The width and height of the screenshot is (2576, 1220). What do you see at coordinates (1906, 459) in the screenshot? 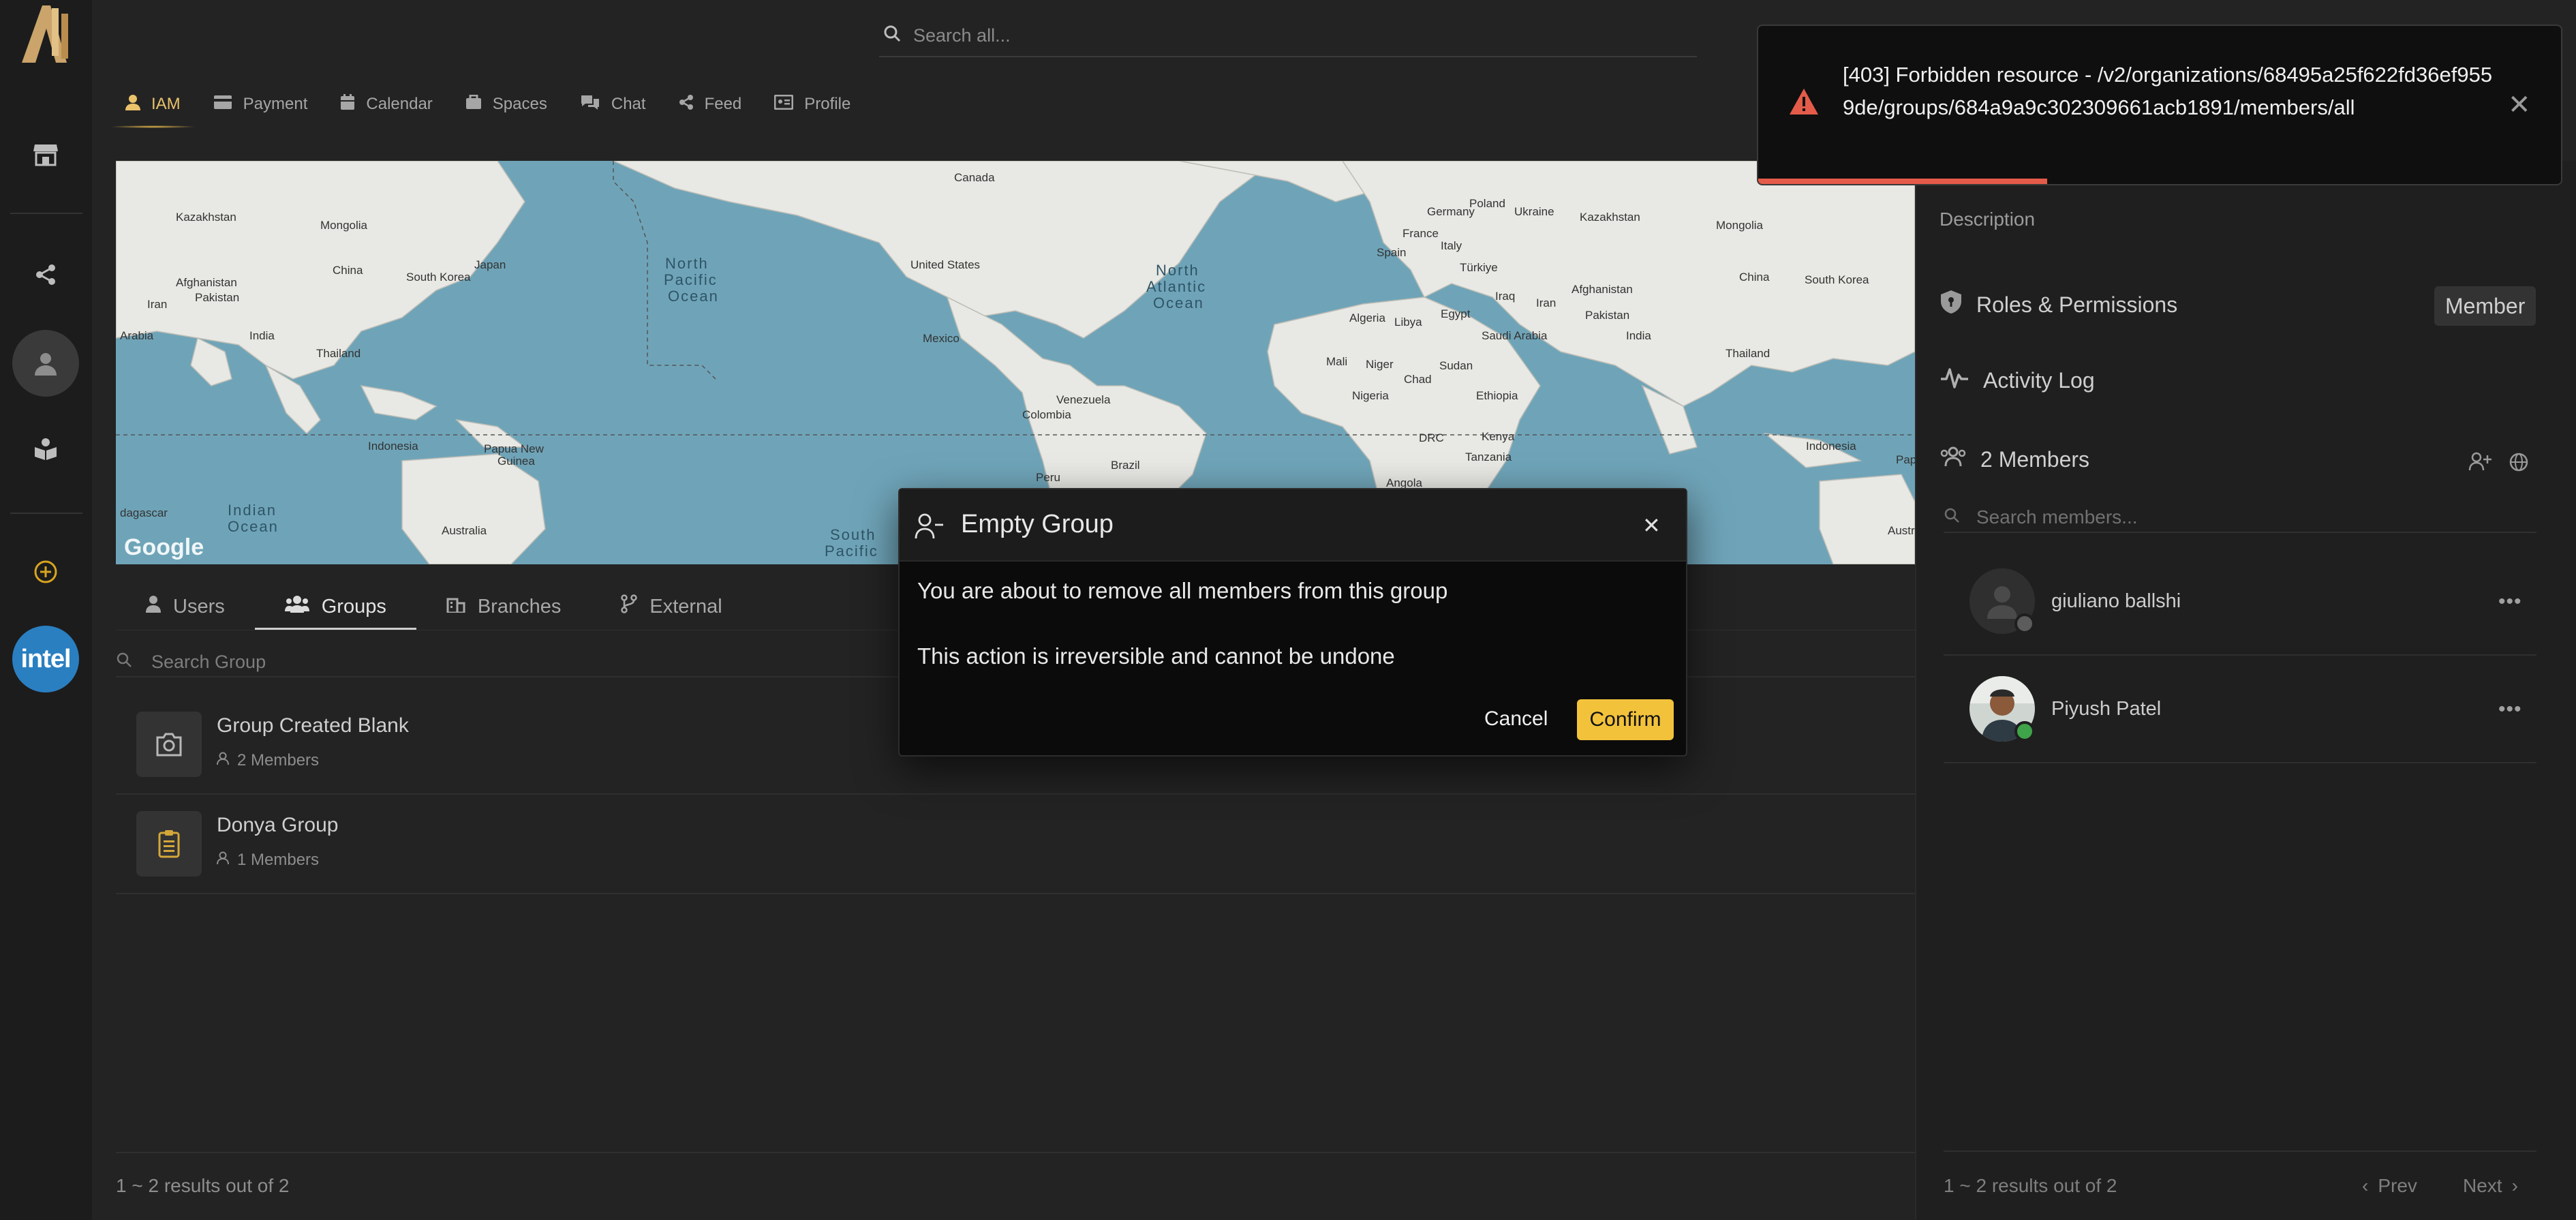
I see `svg-text: Pap` at bounding box center [1906, 459].